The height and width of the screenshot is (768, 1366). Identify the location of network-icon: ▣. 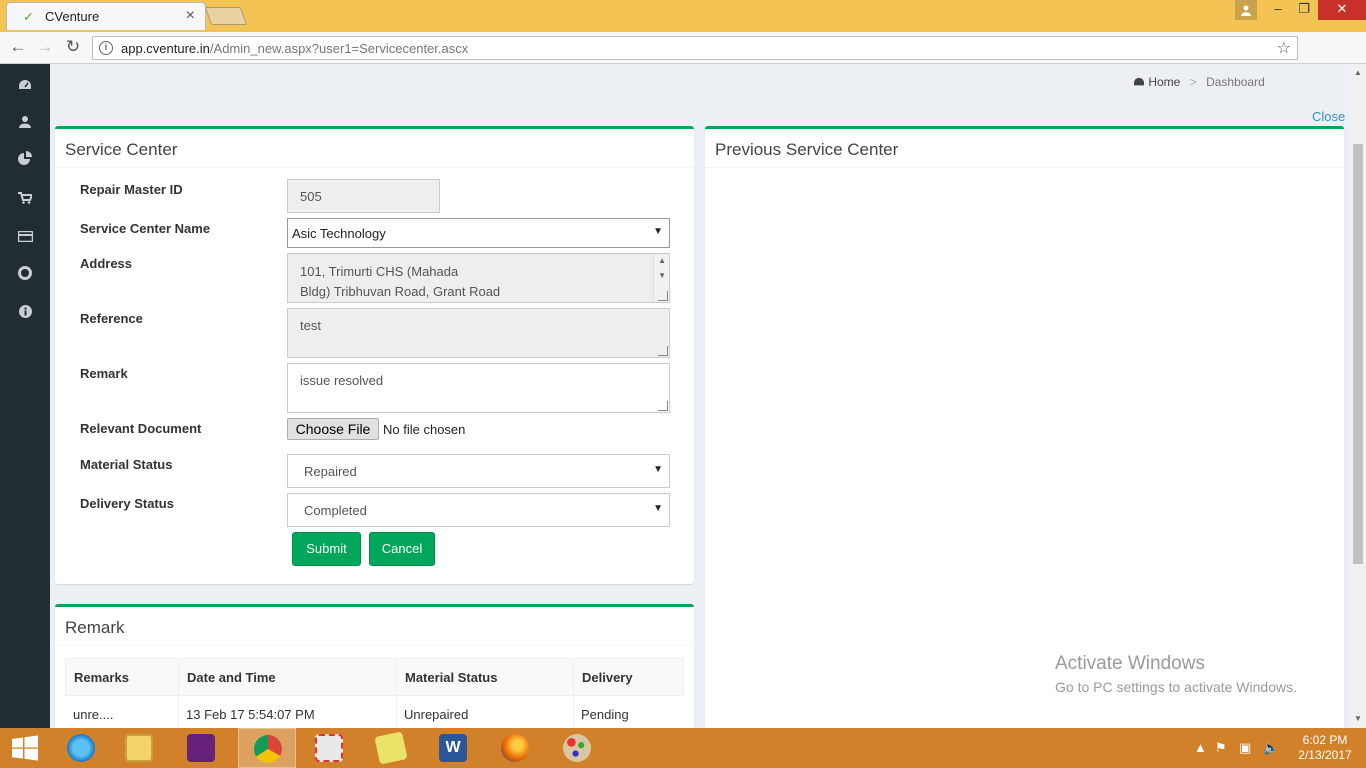
(1245, 748).